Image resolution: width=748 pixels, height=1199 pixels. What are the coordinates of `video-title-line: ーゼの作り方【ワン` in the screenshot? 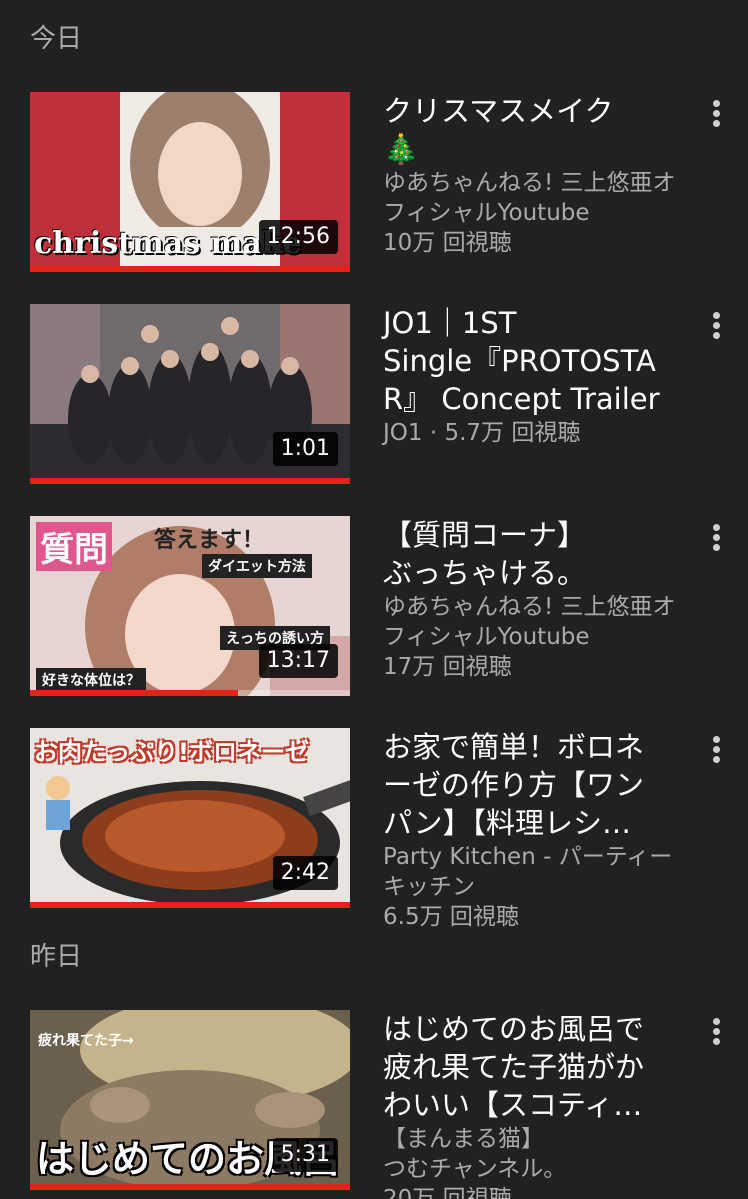 It's located at (514, 785).